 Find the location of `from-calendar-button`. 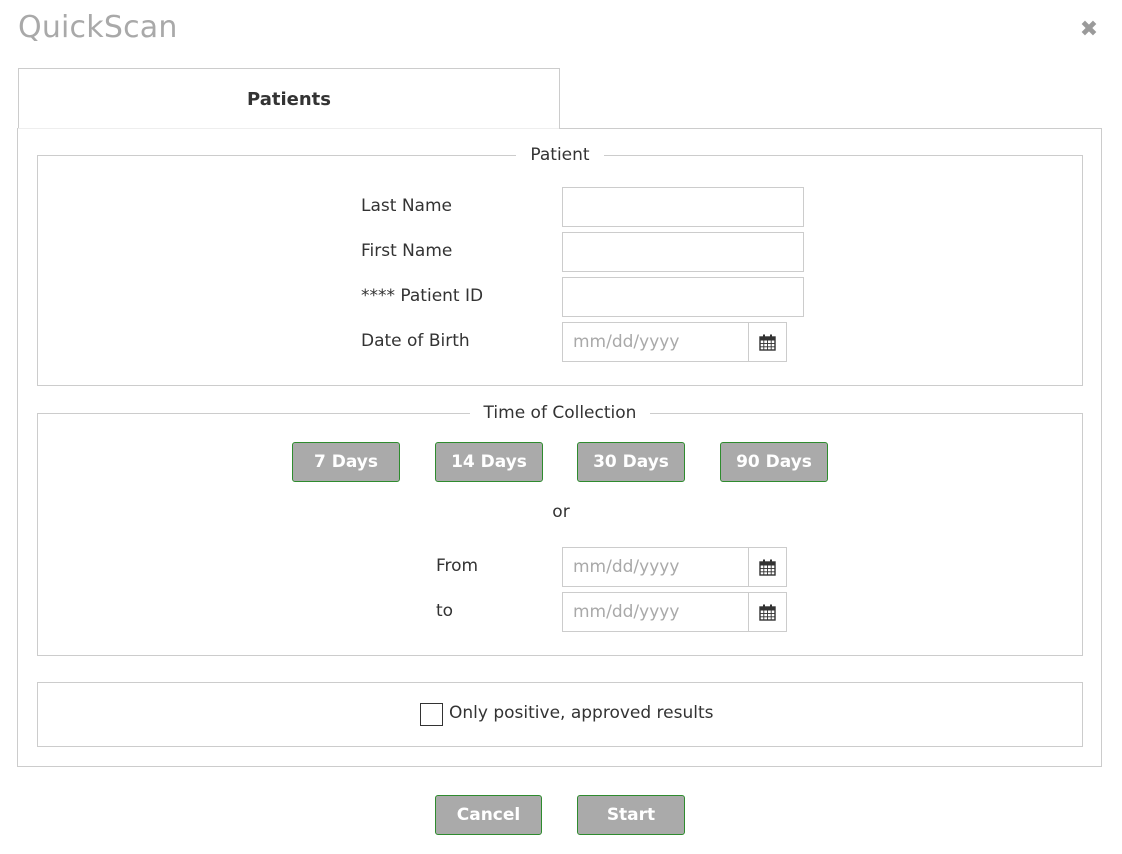

from-calendar-button is located at coordinates (767, 567).